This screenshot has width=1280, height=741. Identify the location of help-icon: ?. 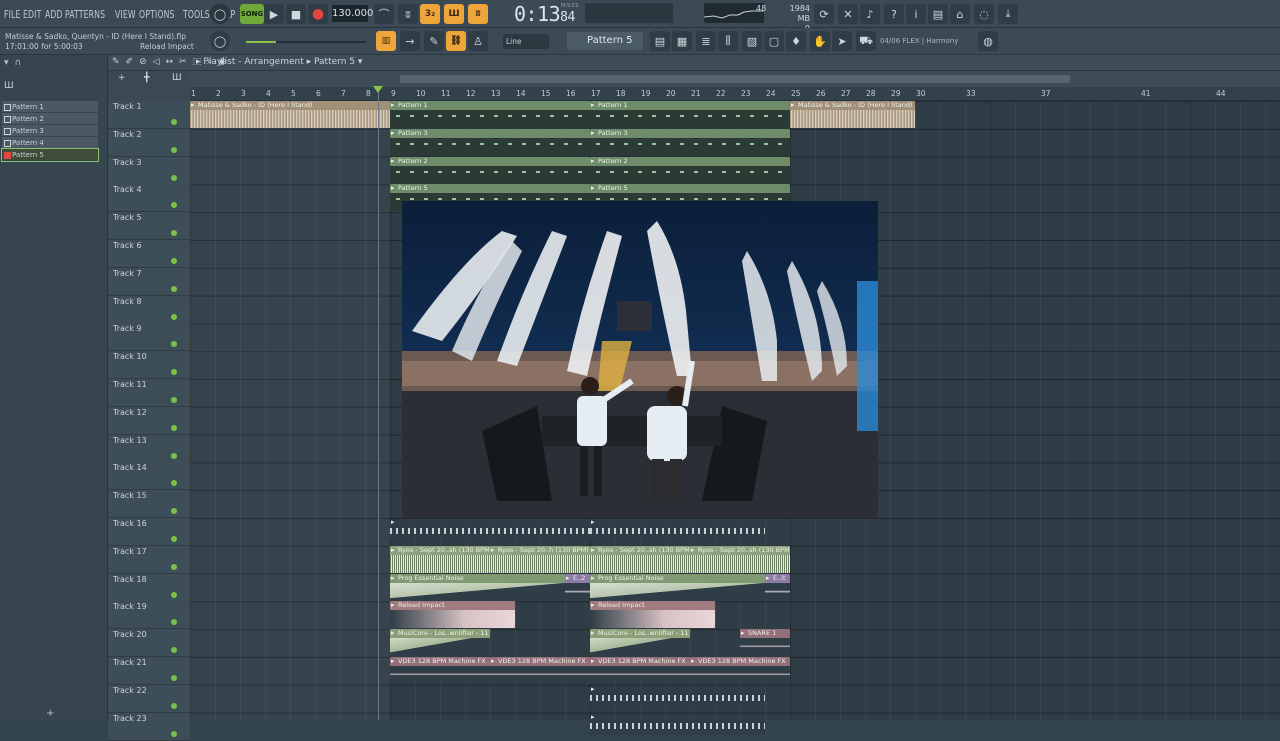
(894, 14).